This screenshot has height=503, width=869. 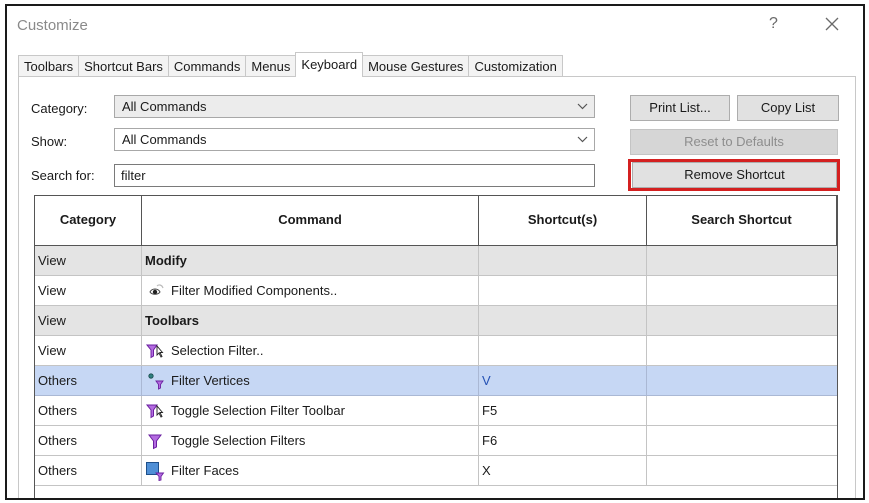 What do you see at coordinates (310, 261) in the screenshot?
I see `row-group-title: Modify` at bounding box center [310, 261].